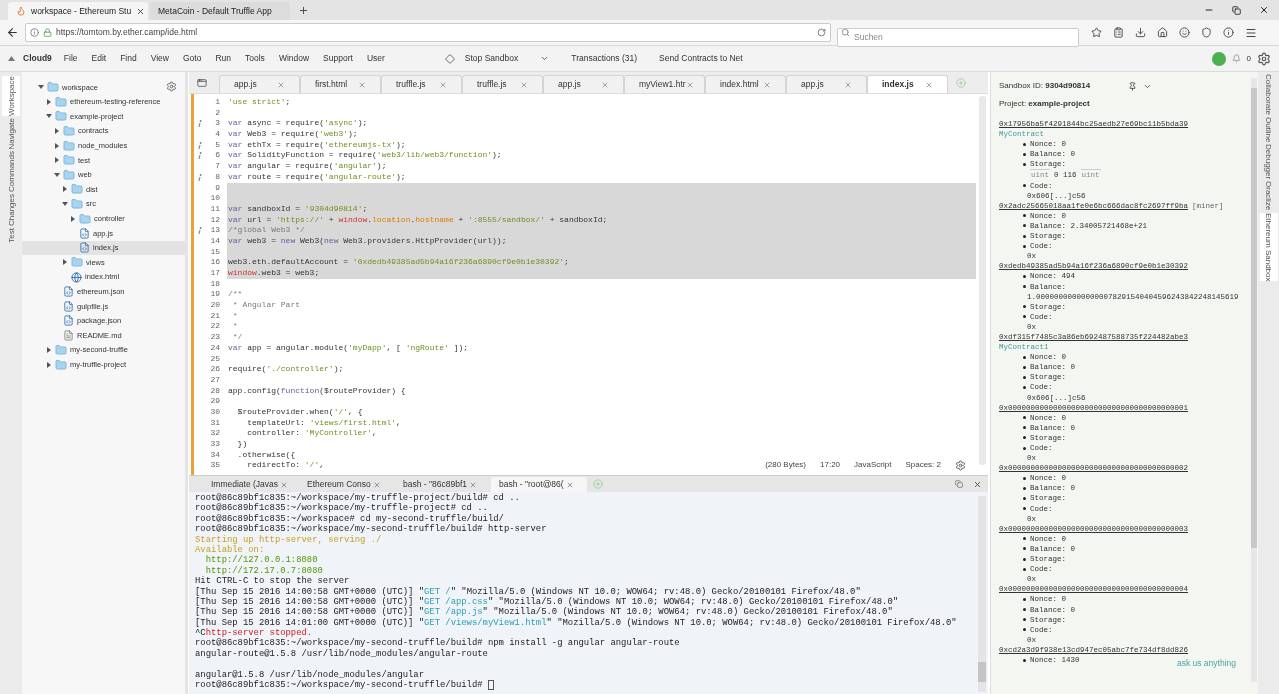 The width and height of the screenshot is (1279, 694). Describe the element at coordinates (576, 622) in the screenshot. I see `terminal-line: [Thu Sep 15 2016 14:01:00 GMT+0000 (UTC)] "GET /views/myView1.html" "Mozilla/5.0 (Windows NT 10.0; WOW64; rv:48.0) Gecko/20100101 Firefox/48.0"` at that location.